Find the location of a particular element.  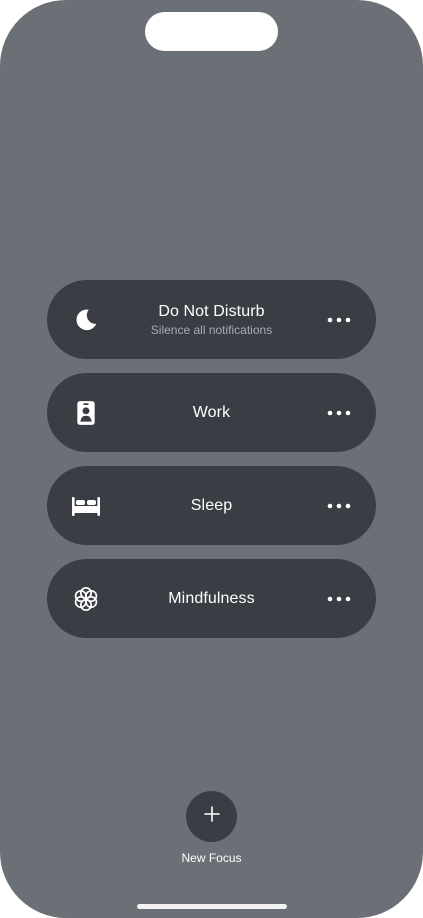

focus-item-subtitle: Silence all notifications is located at coordinates (211, 329).